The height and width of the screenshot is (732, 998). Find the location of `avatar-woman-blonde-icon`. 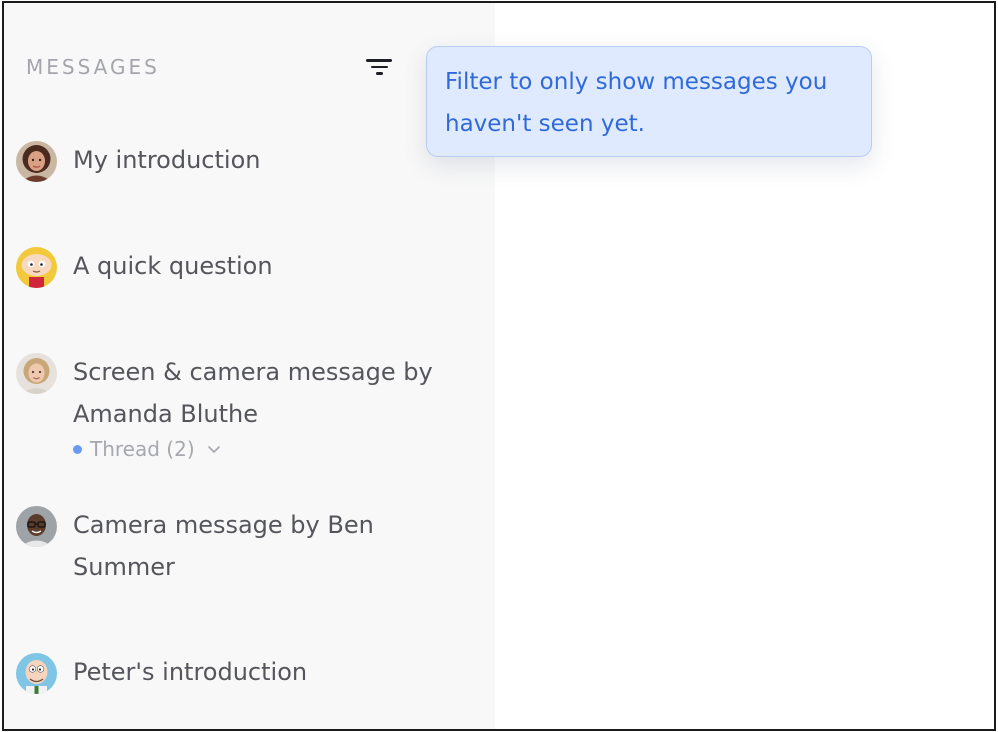

avatar-woman-blonde-icon is located at coordinates (36, 373).